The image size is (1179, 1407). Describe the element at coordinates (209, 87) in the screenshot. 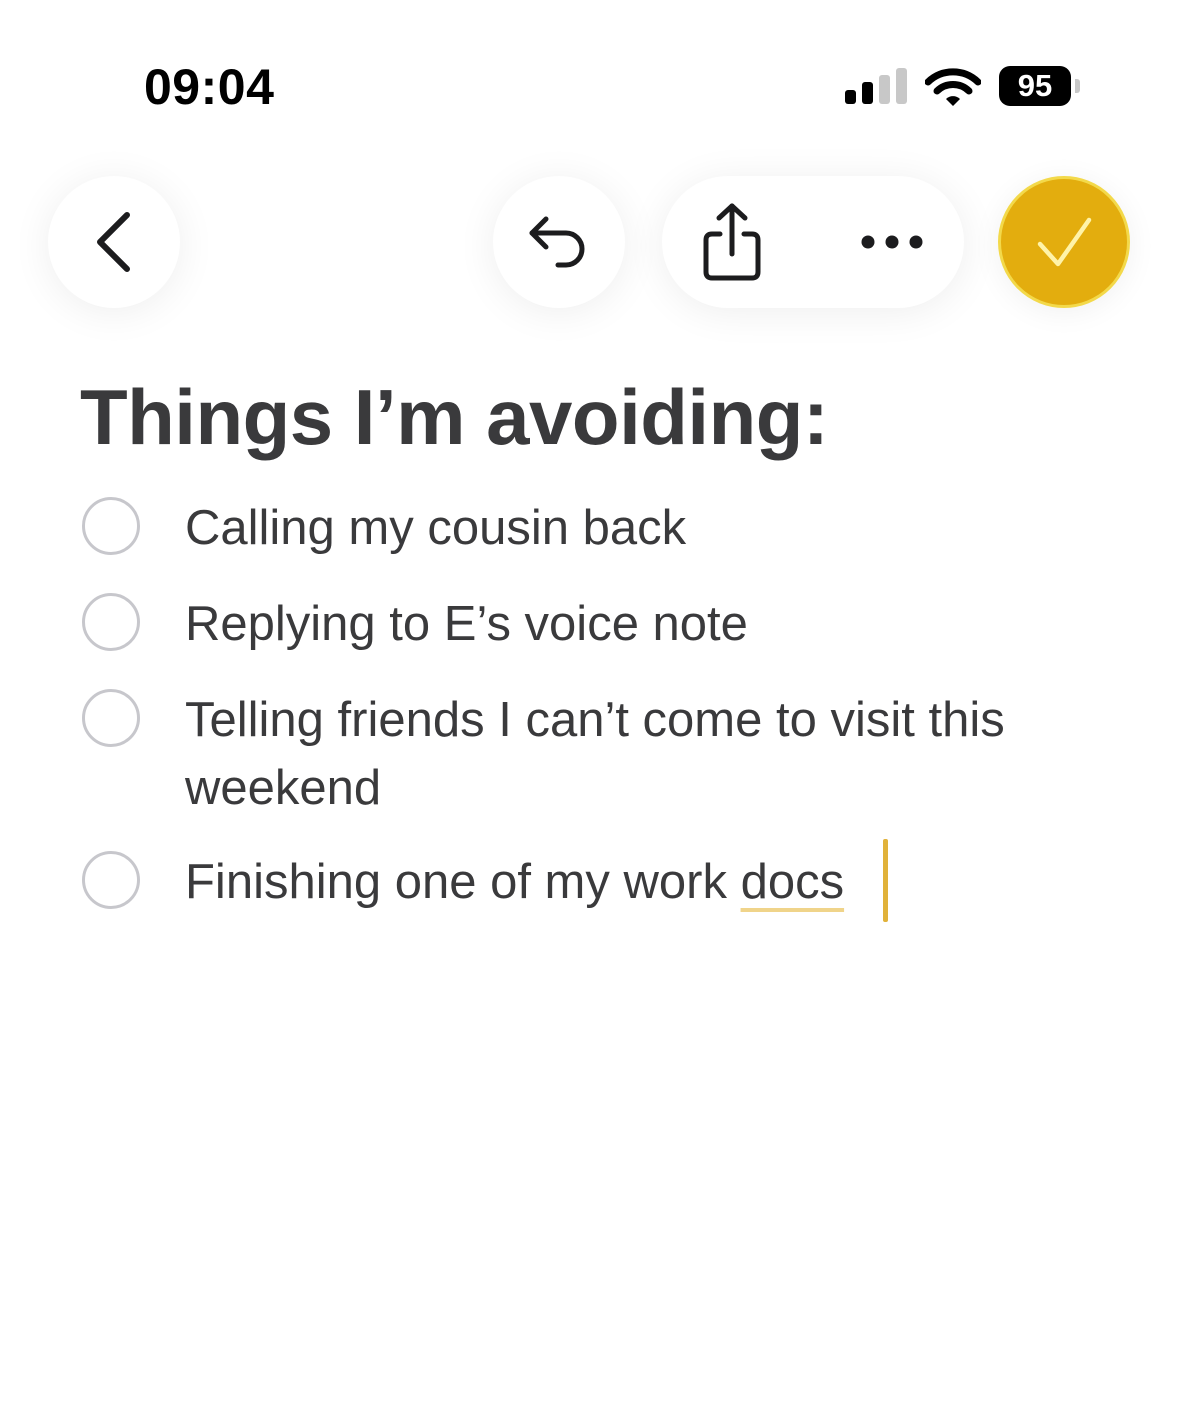

I see `status-time: 09:04` at that location.